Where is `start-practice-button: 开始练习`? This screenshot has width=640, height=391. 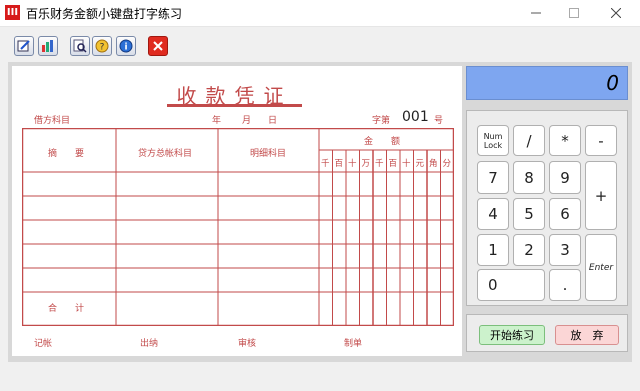 start-practice-button: 开始练习 is located at coordinates (512, 335).